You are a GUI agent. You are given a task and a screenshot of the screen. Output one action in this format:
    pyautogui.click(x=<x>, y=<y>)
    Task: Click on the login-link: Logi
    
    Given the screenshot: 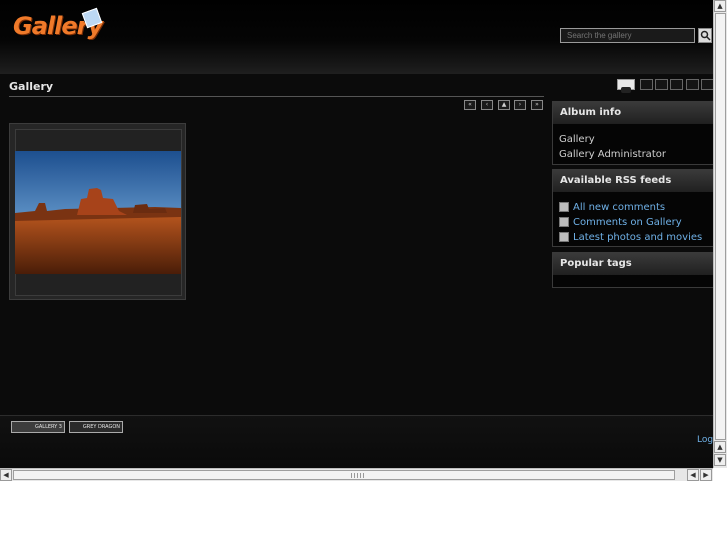 What is the action you would take?
    pyautogui.click(x=705, y=440)
    